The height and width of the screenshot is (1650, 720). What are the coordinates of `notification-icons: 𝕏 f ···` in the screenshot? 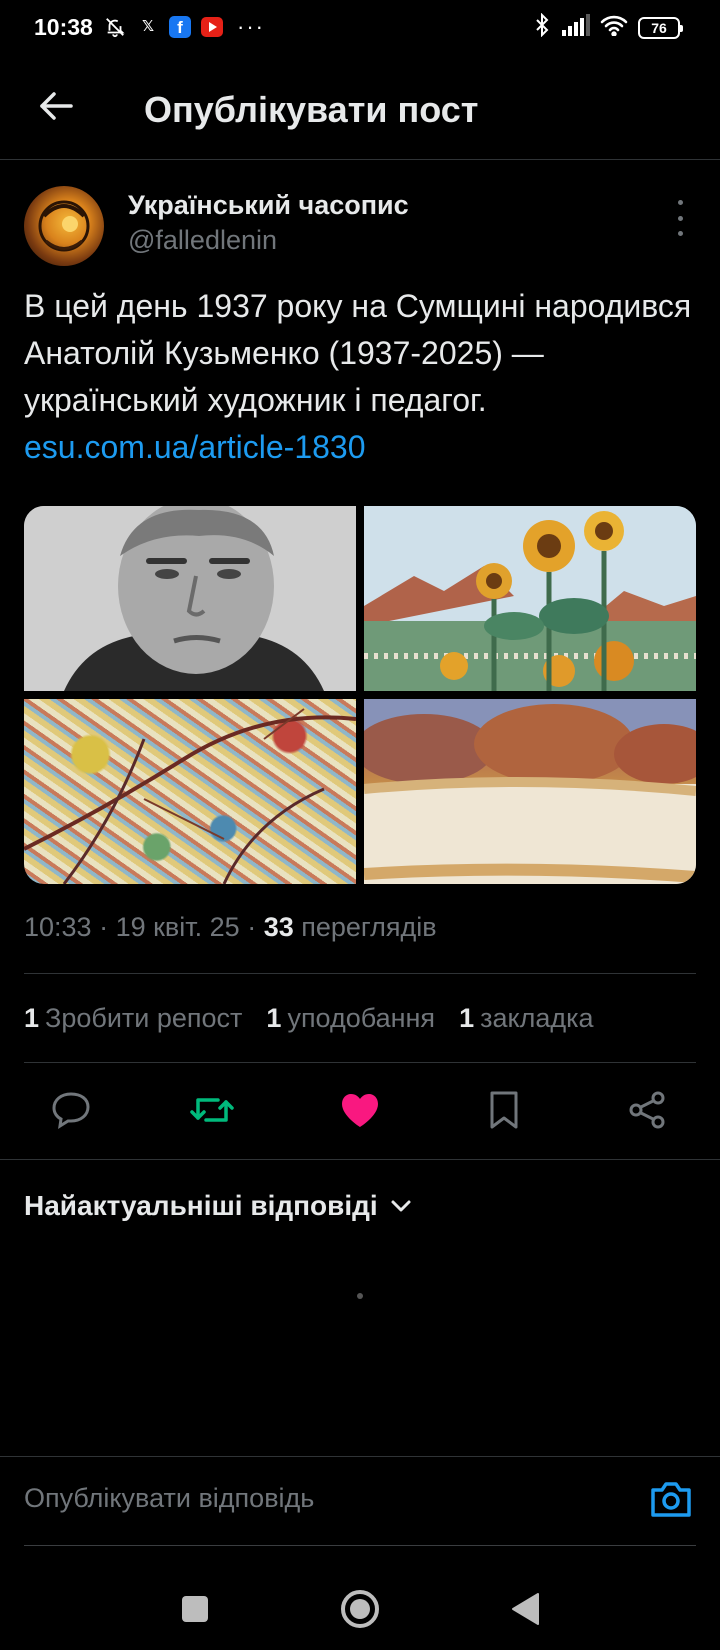 It's located at (184, 27).